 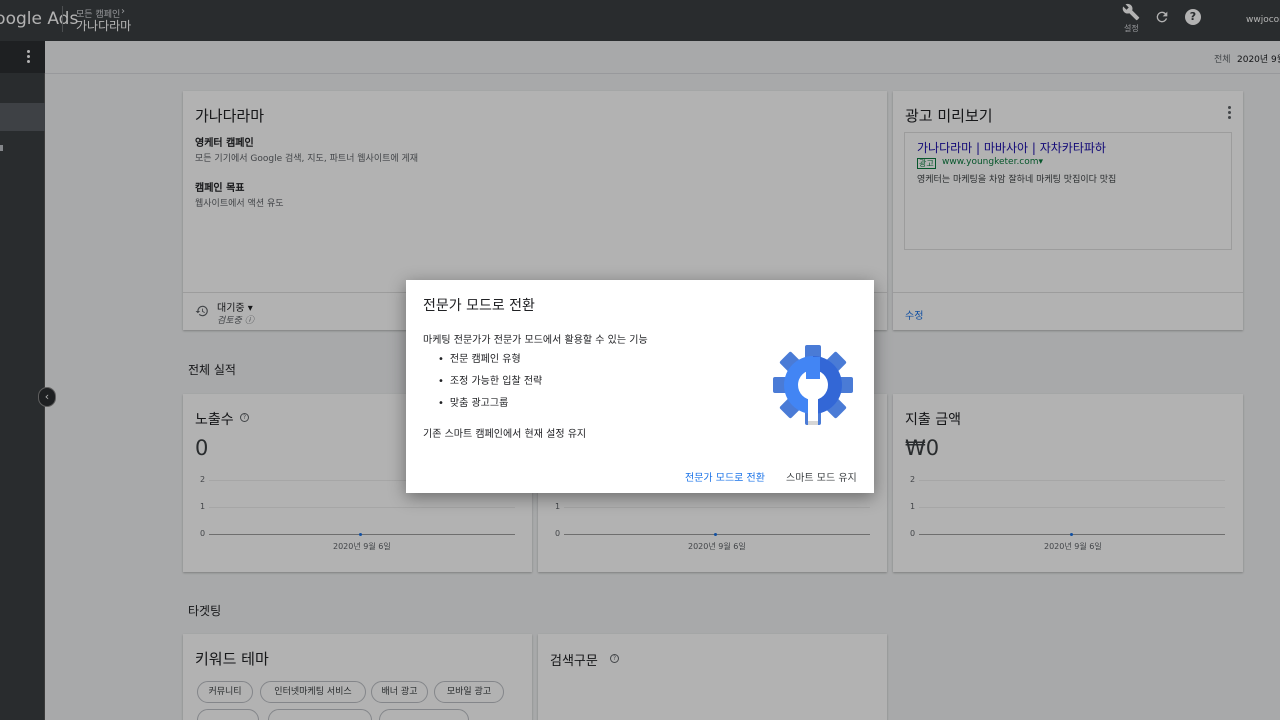 I want to click on feature-item: 맞춤 광고그룹, so click(x=490, y=408).